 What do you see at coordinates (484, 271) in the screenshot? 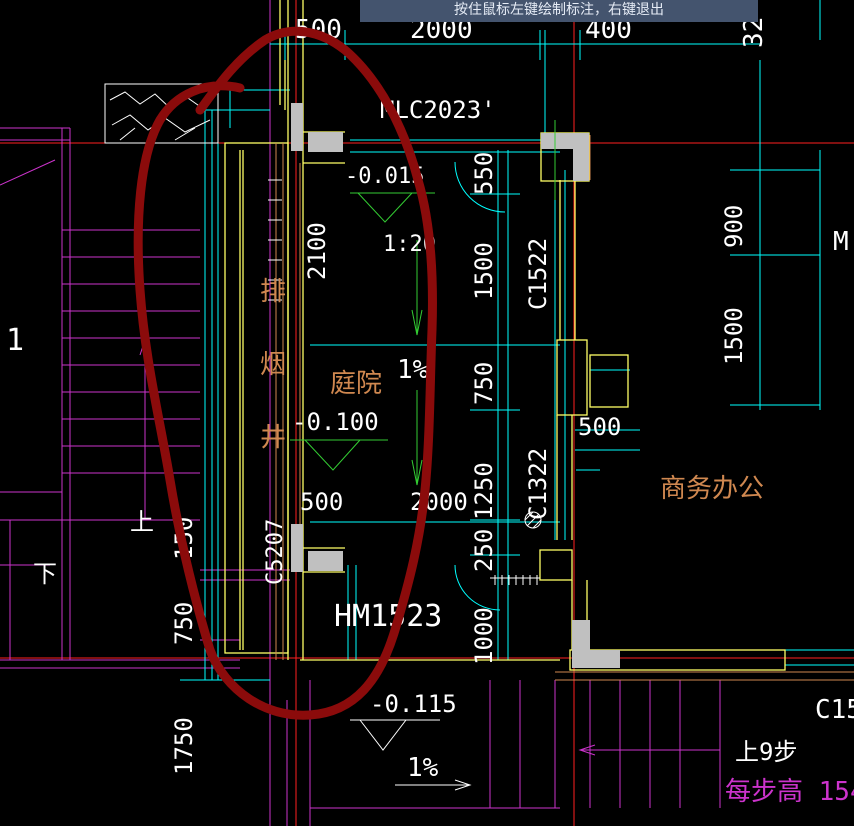
I see `dim-1500-left: 1500` at bounding box center [484, 271].